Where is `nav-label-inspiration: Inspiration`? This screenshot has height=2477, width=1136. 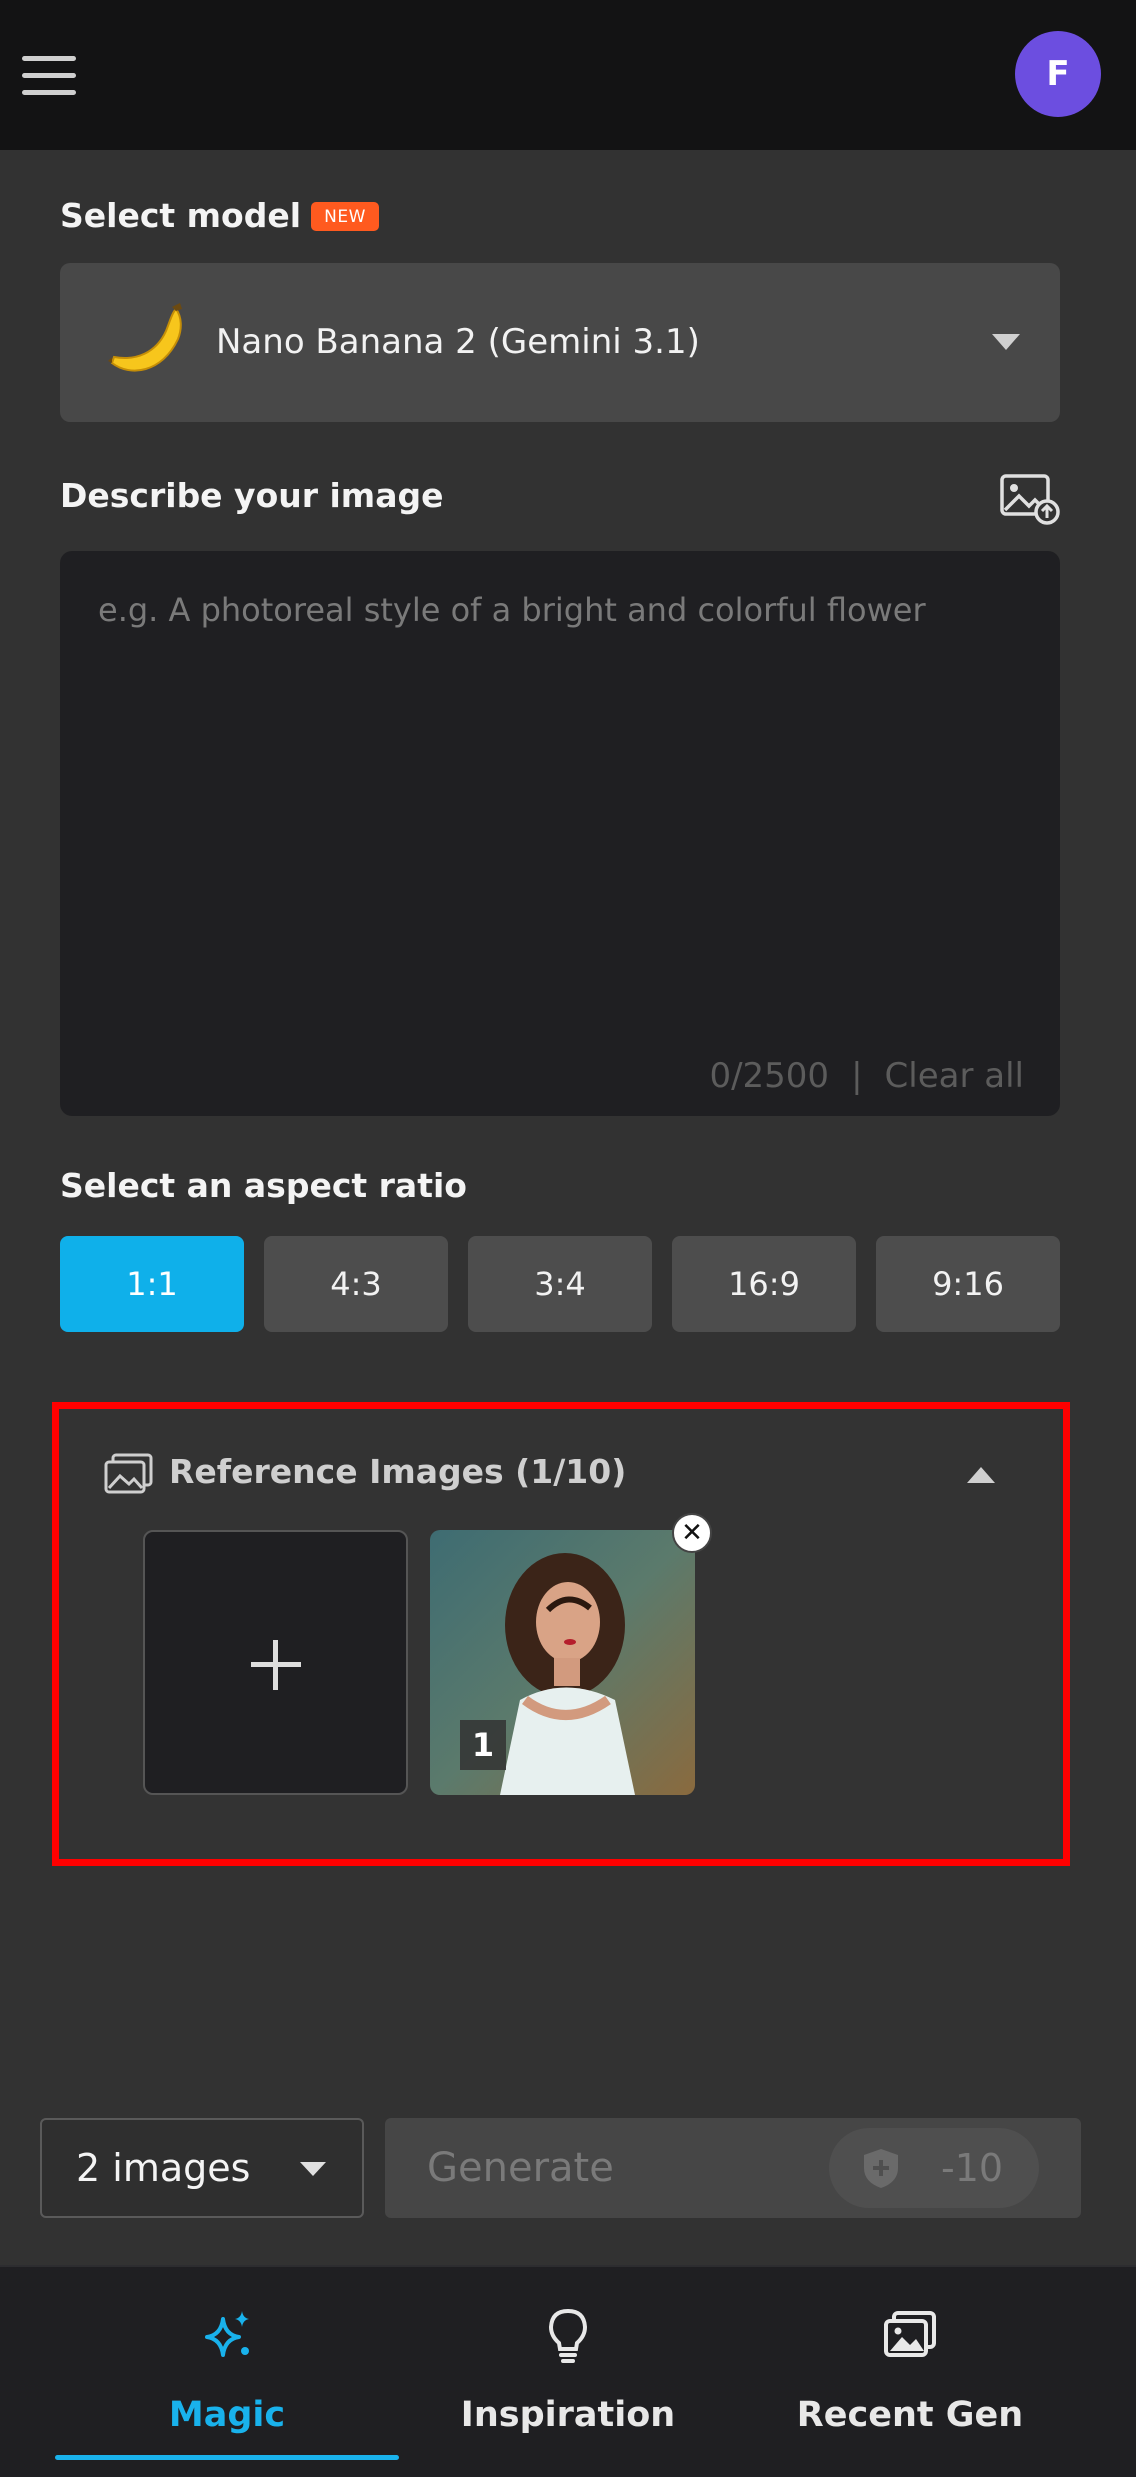 nav-label-inspiration: Inspiration is located at coordinates (568, 2415).